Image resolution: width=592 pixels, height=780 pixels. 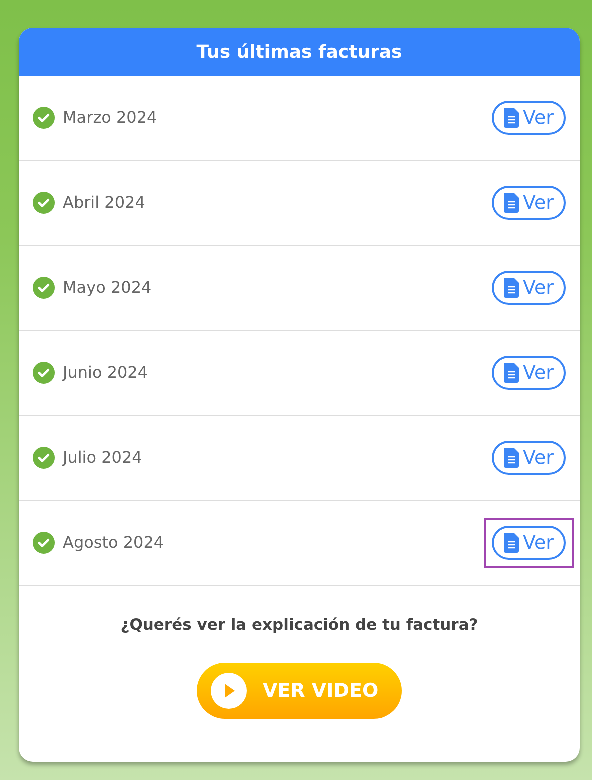 I want to click on card-title: Tus últimas facturas, so click(x=299, y=52).